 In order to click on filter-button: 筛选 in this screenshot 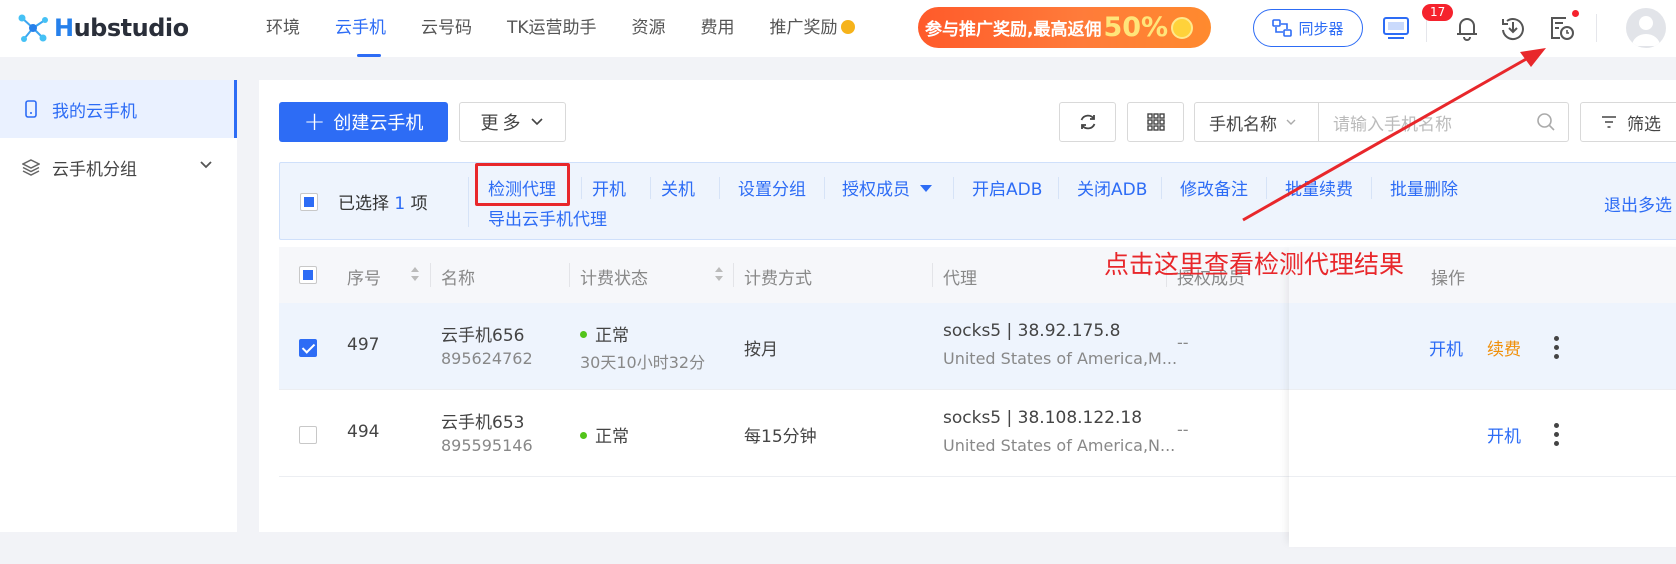, I will do `click(1628, 122)`.